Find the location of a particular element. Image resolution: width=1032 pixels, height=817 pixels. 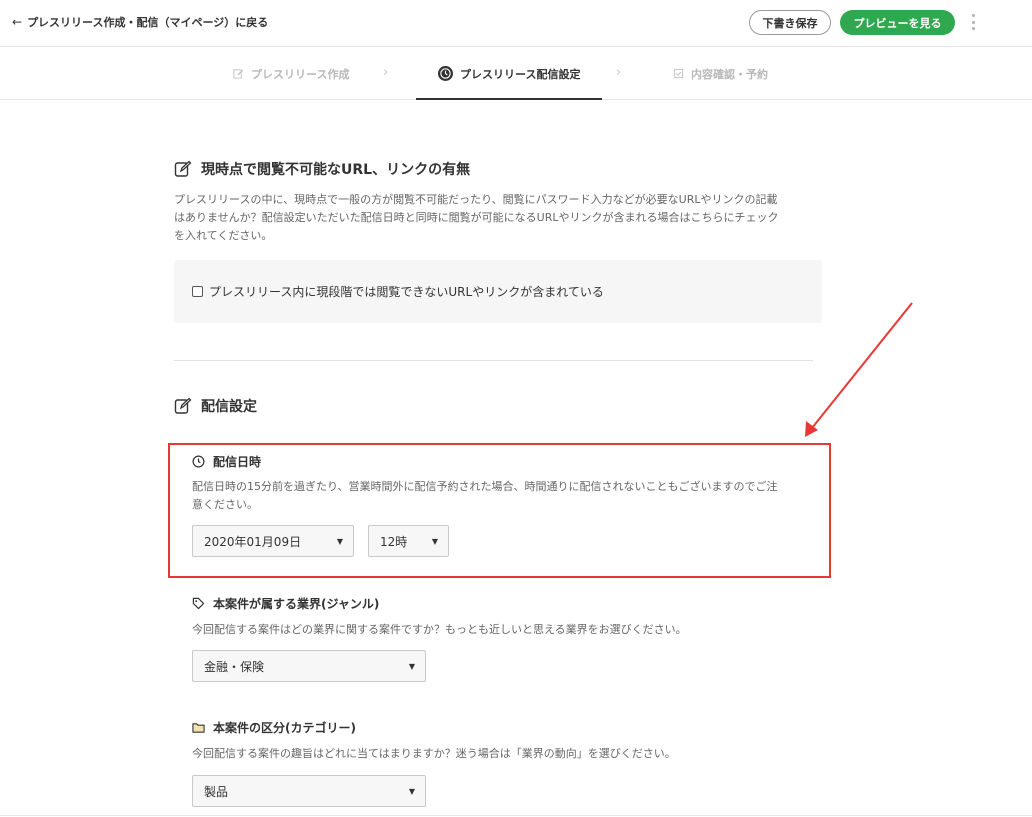

url-checkbox-label: プレスリリース内に現段階では閲覧できないURLやリンクが含まれている is located at coordinates (406, 292).